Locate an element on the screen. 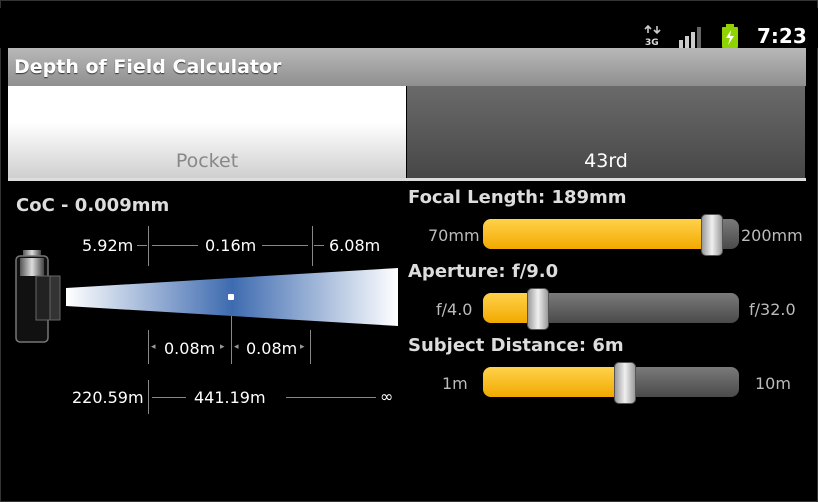 Image resolution: width=818 pixels, height=502 pixels. tab-pocket: Pocket is located at coordinates (207, 132).